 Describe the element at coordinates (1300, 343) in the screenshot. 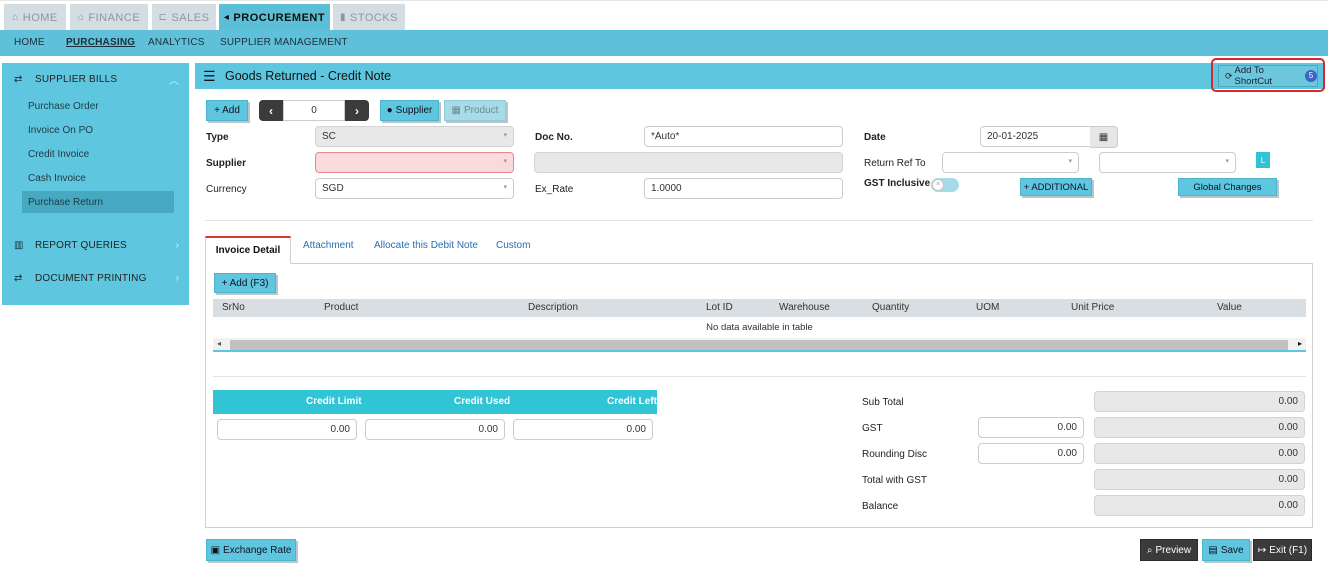

I see `scroll-right-icon: ▸` at that location.